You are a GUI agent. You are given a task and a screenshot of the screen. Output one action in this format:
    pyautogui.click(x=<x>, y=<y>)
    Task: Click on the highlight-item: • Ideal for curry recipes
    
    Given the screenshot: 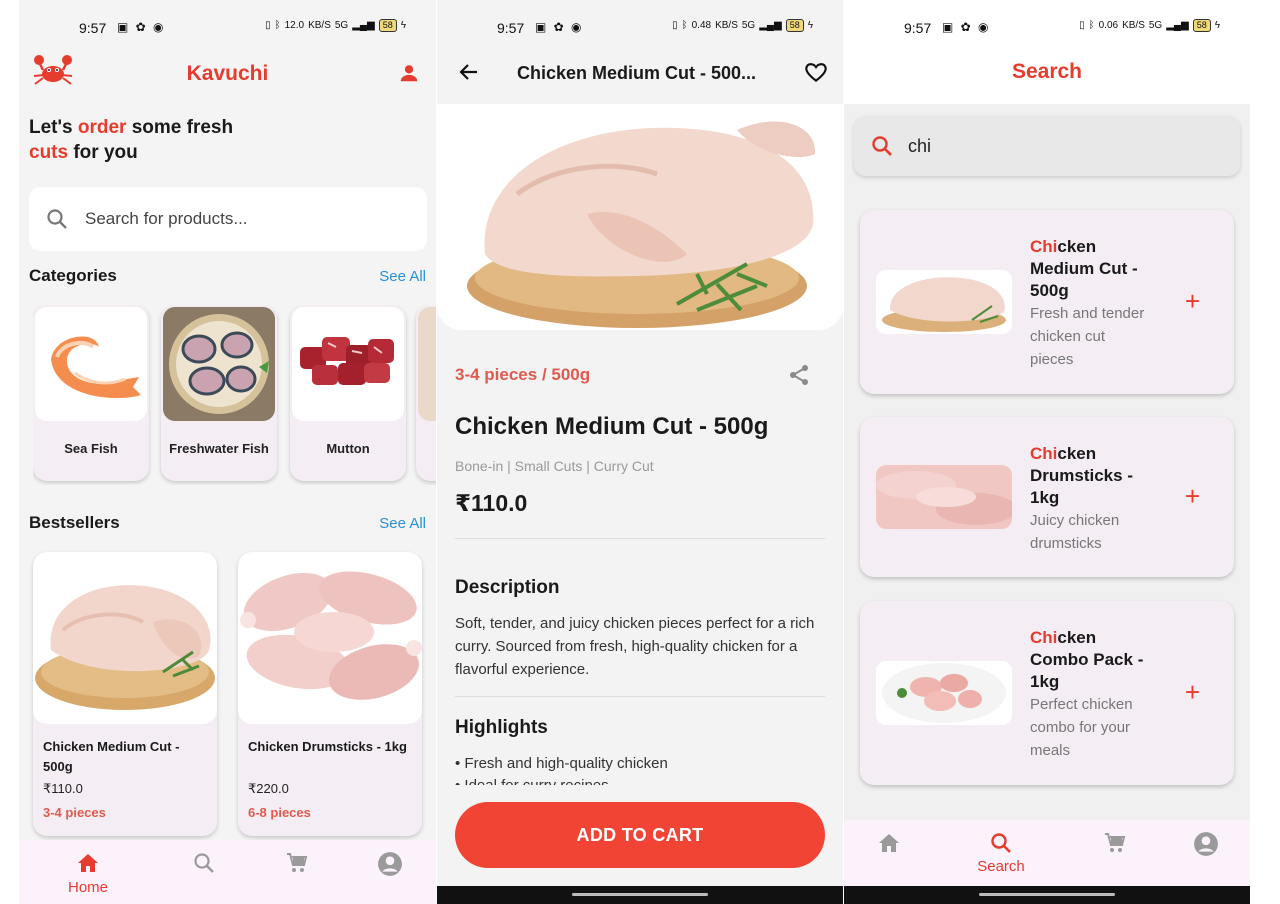 What is the action you would take?
    pyautogui.click(x=642, y=780)
    